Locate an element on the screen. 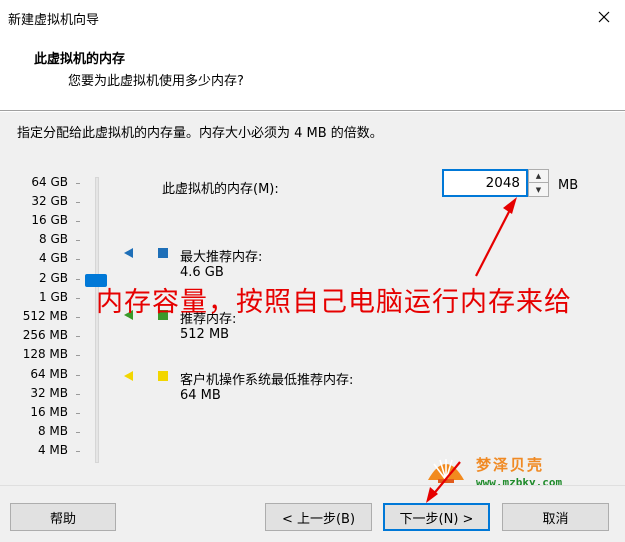 The height and width of the screenshot is (542, 625). memory-input: 2048 is located at coordinates (485, 183).